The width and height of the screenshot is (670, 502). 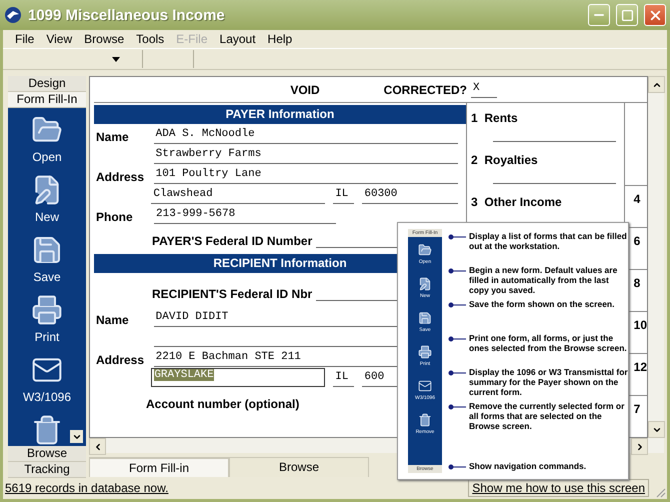 I want to click on envelope-icon, so click(x=425, y=386).